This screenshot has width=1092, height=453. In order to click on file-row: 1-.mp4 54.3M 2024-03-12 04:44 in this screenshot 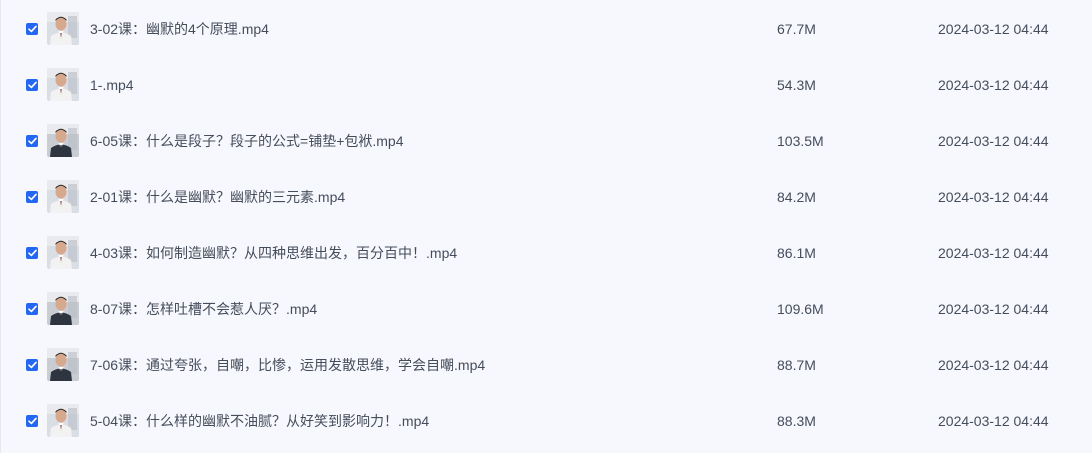, I will do `click(546, 84)`.